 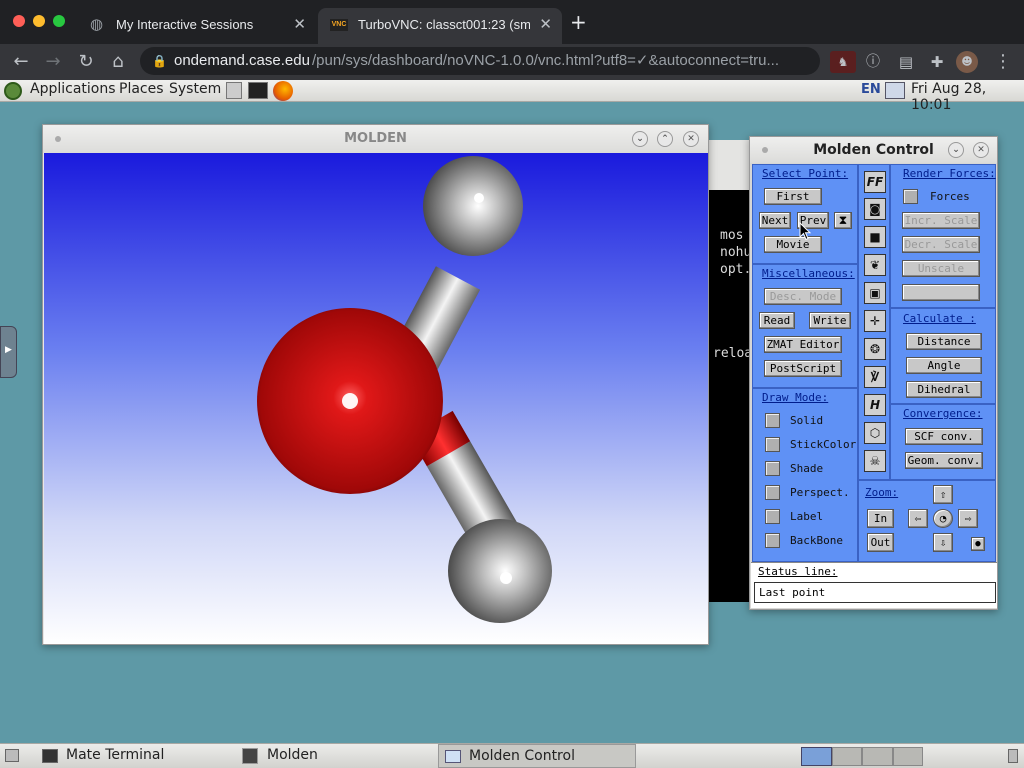 What do you see at coordinates (944, 389) in the screenshot?
I see `dihedral-button: Dihedral` at bounding box center [944, 389].